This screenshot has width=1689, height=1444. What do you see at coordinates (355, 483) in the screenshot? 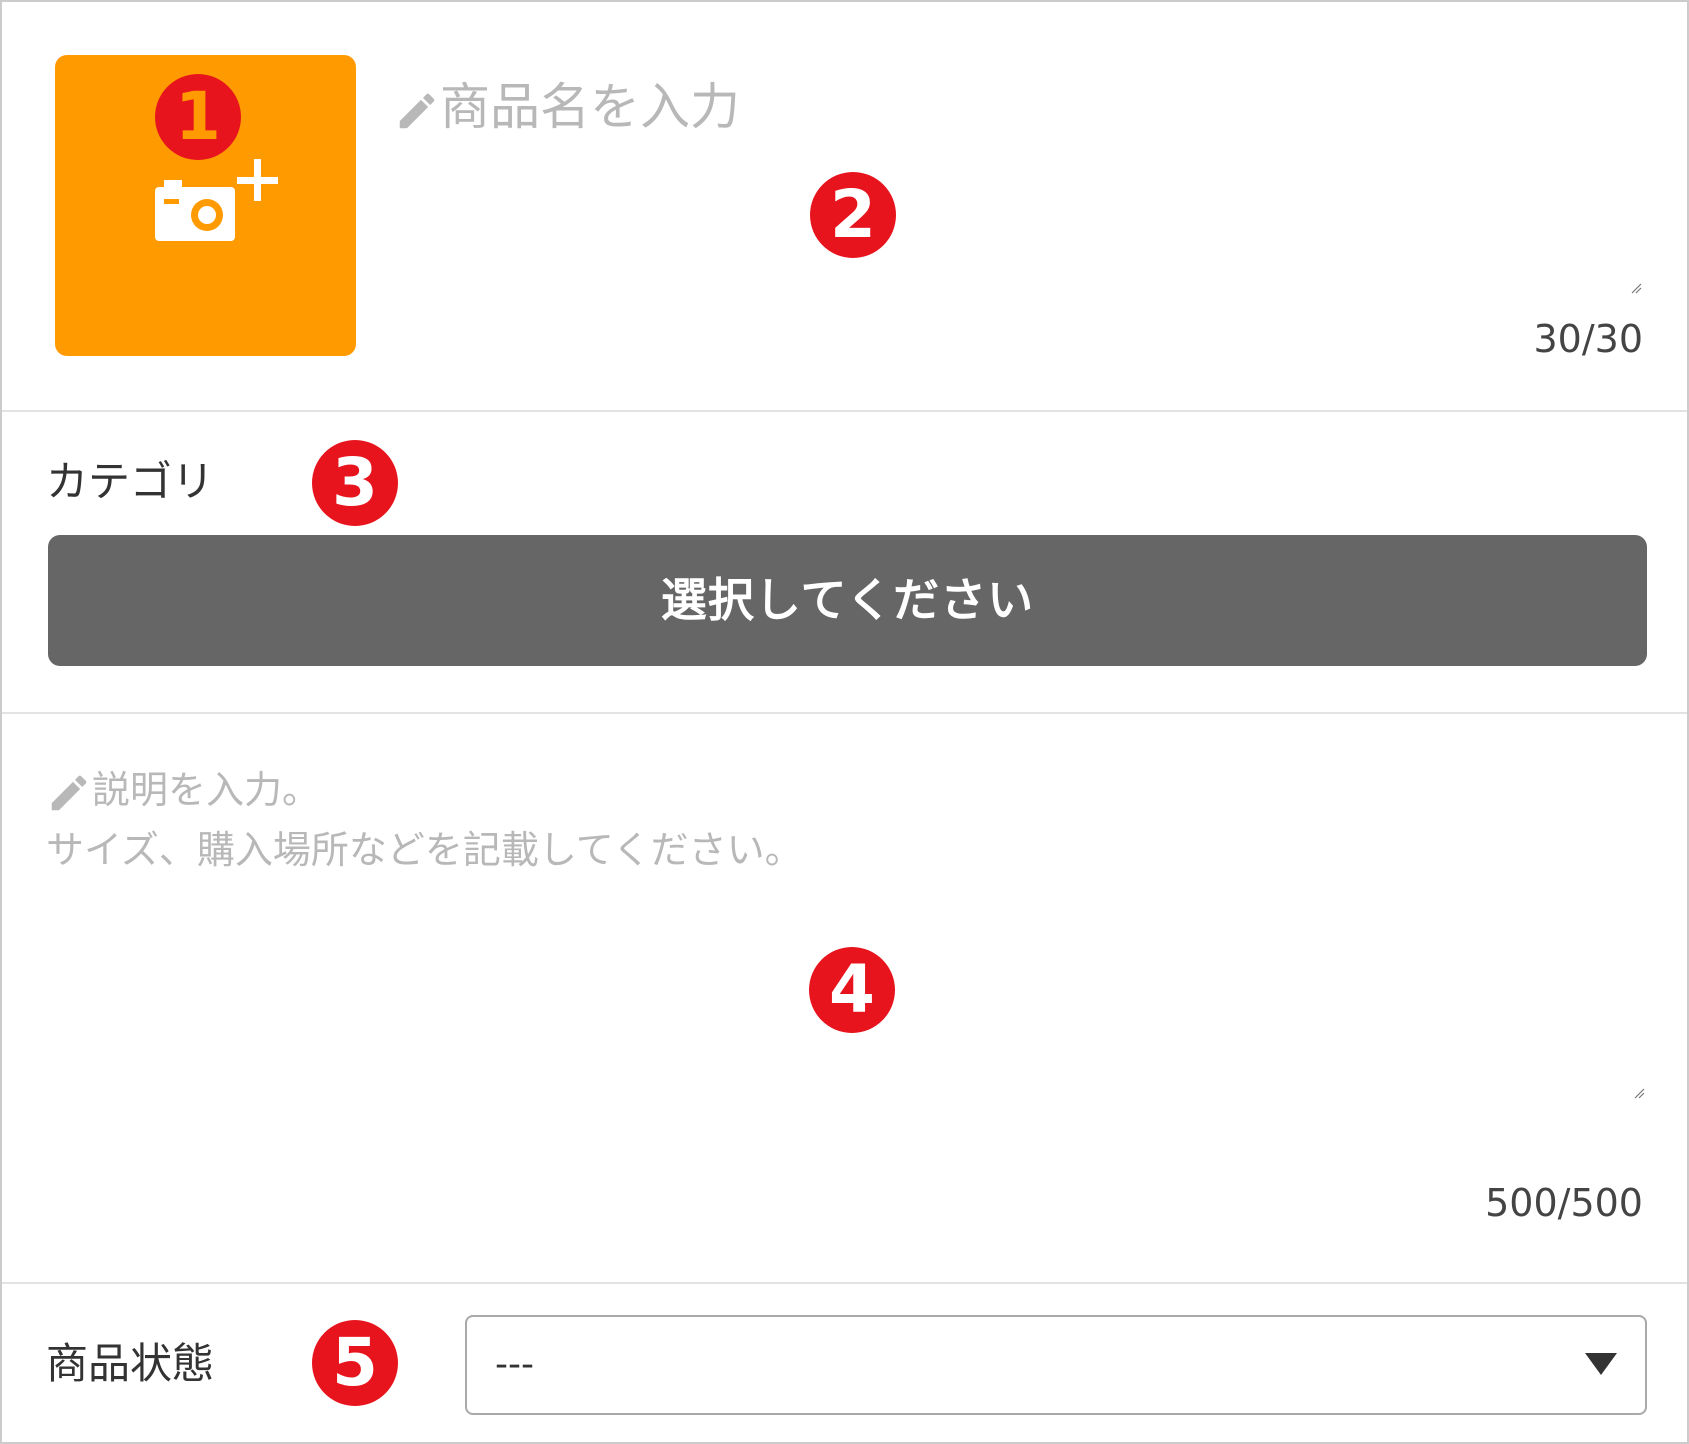
I see `marker-3: 3` at bounding box center [355, 483].